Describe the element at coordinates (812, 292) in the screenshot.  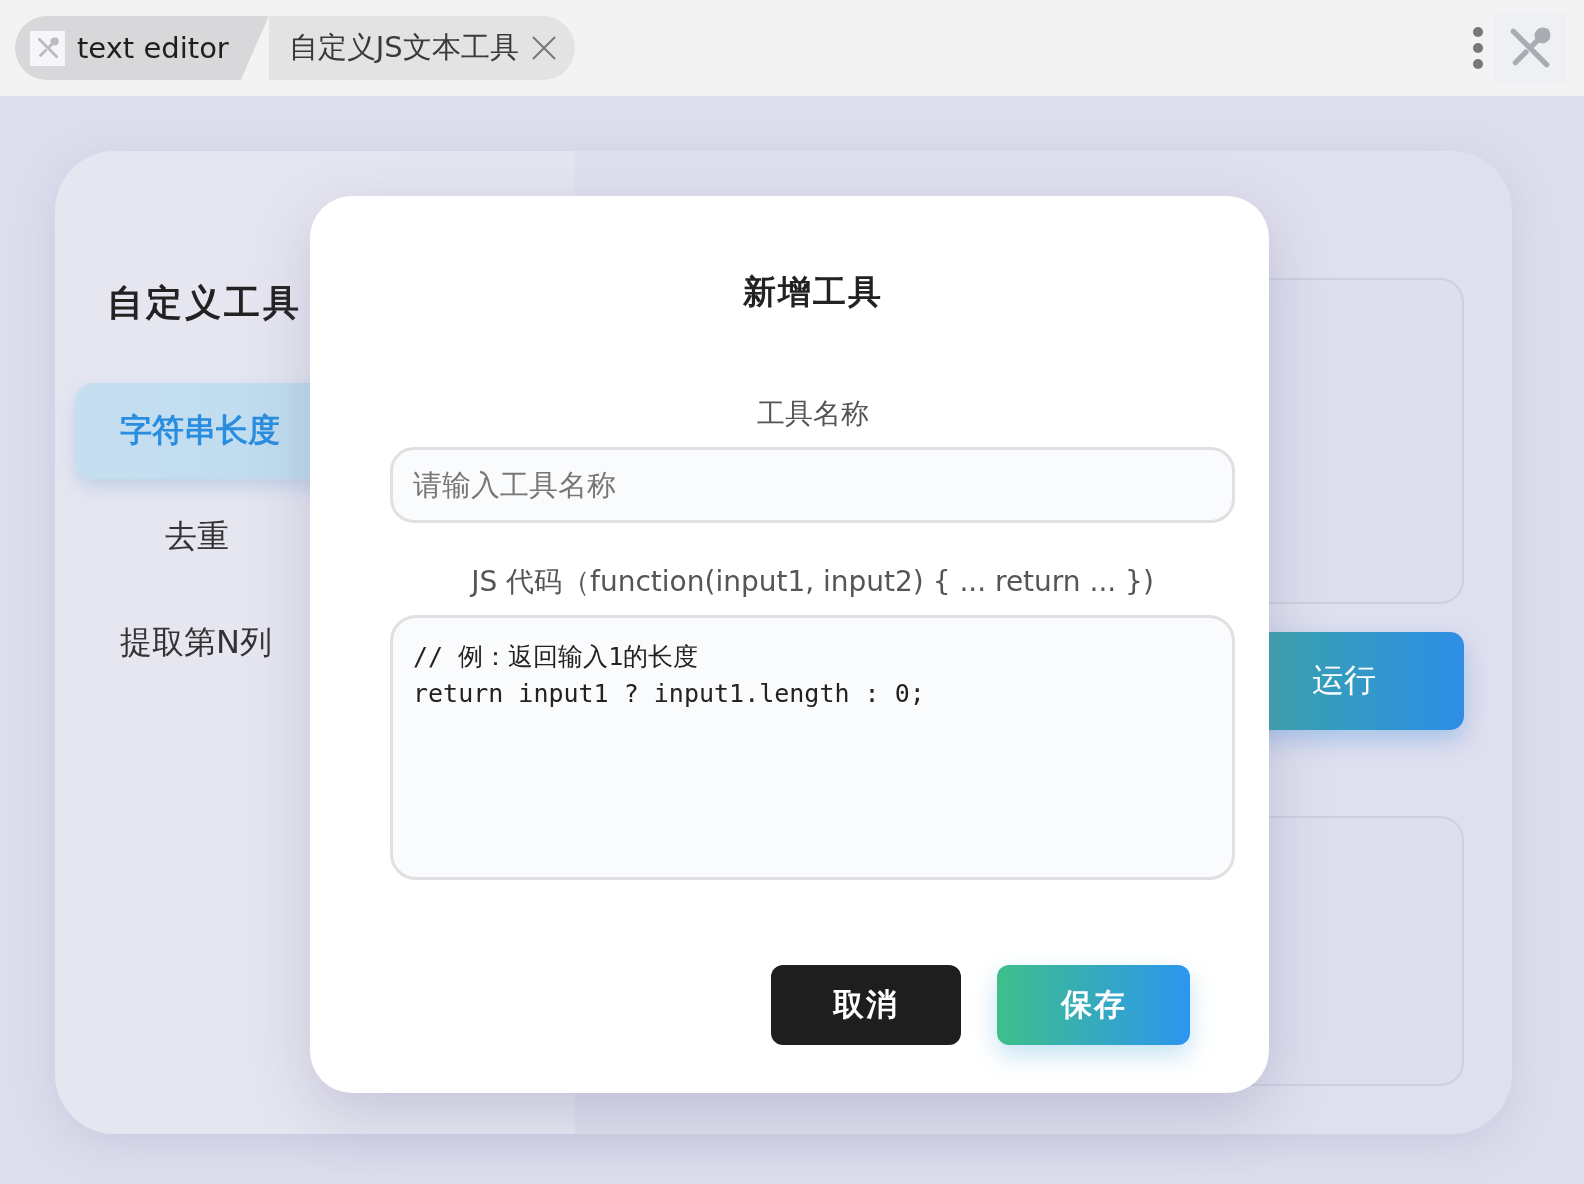
I see `dialog-title: 新增工具` at that location.